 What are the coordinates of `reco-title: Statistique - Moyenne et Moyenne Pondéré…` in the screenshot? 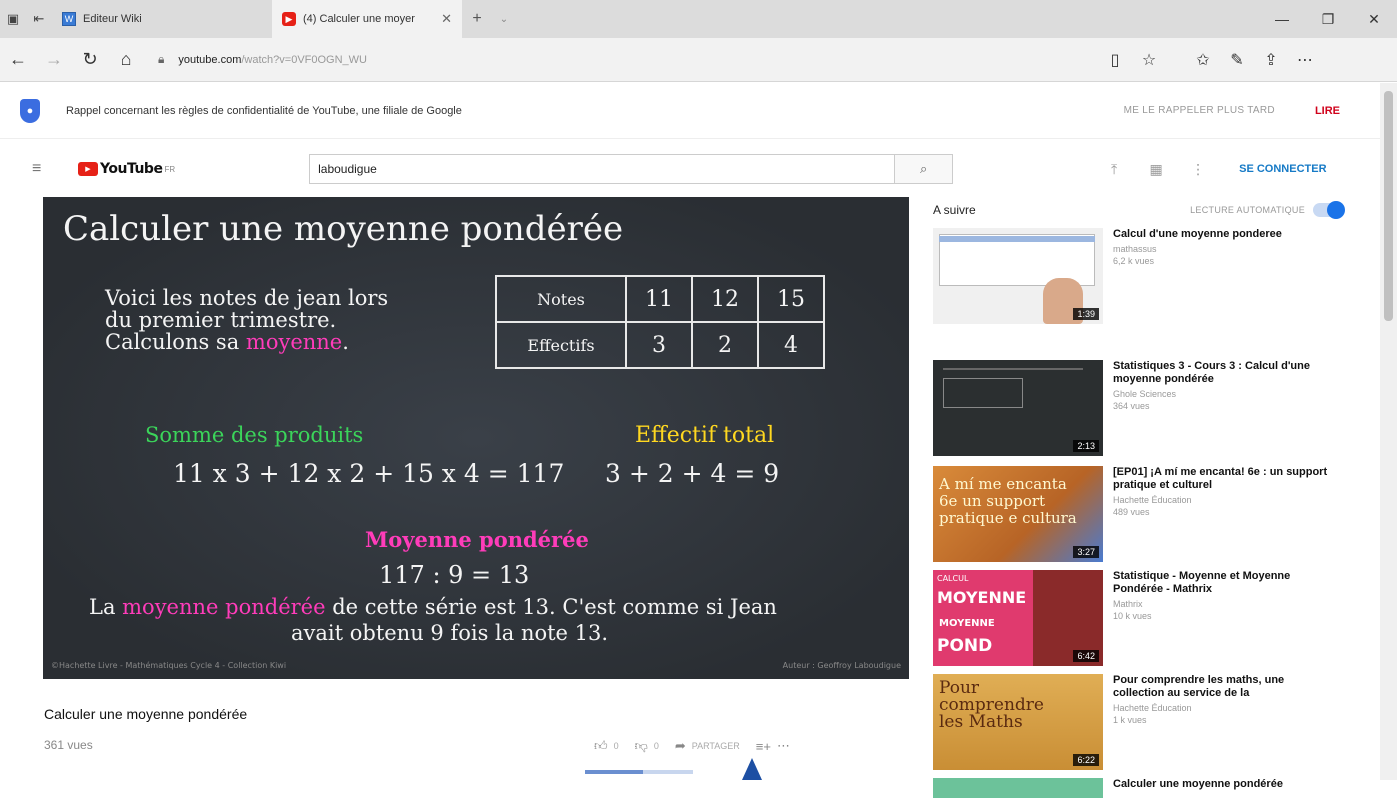 It's located at (1223, 583).